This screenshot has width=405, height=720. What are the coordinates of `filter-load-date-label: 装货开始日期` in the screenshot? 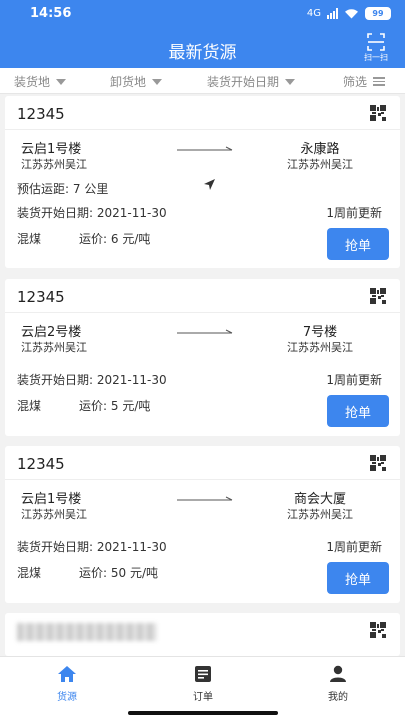 It's located at (243, 82).